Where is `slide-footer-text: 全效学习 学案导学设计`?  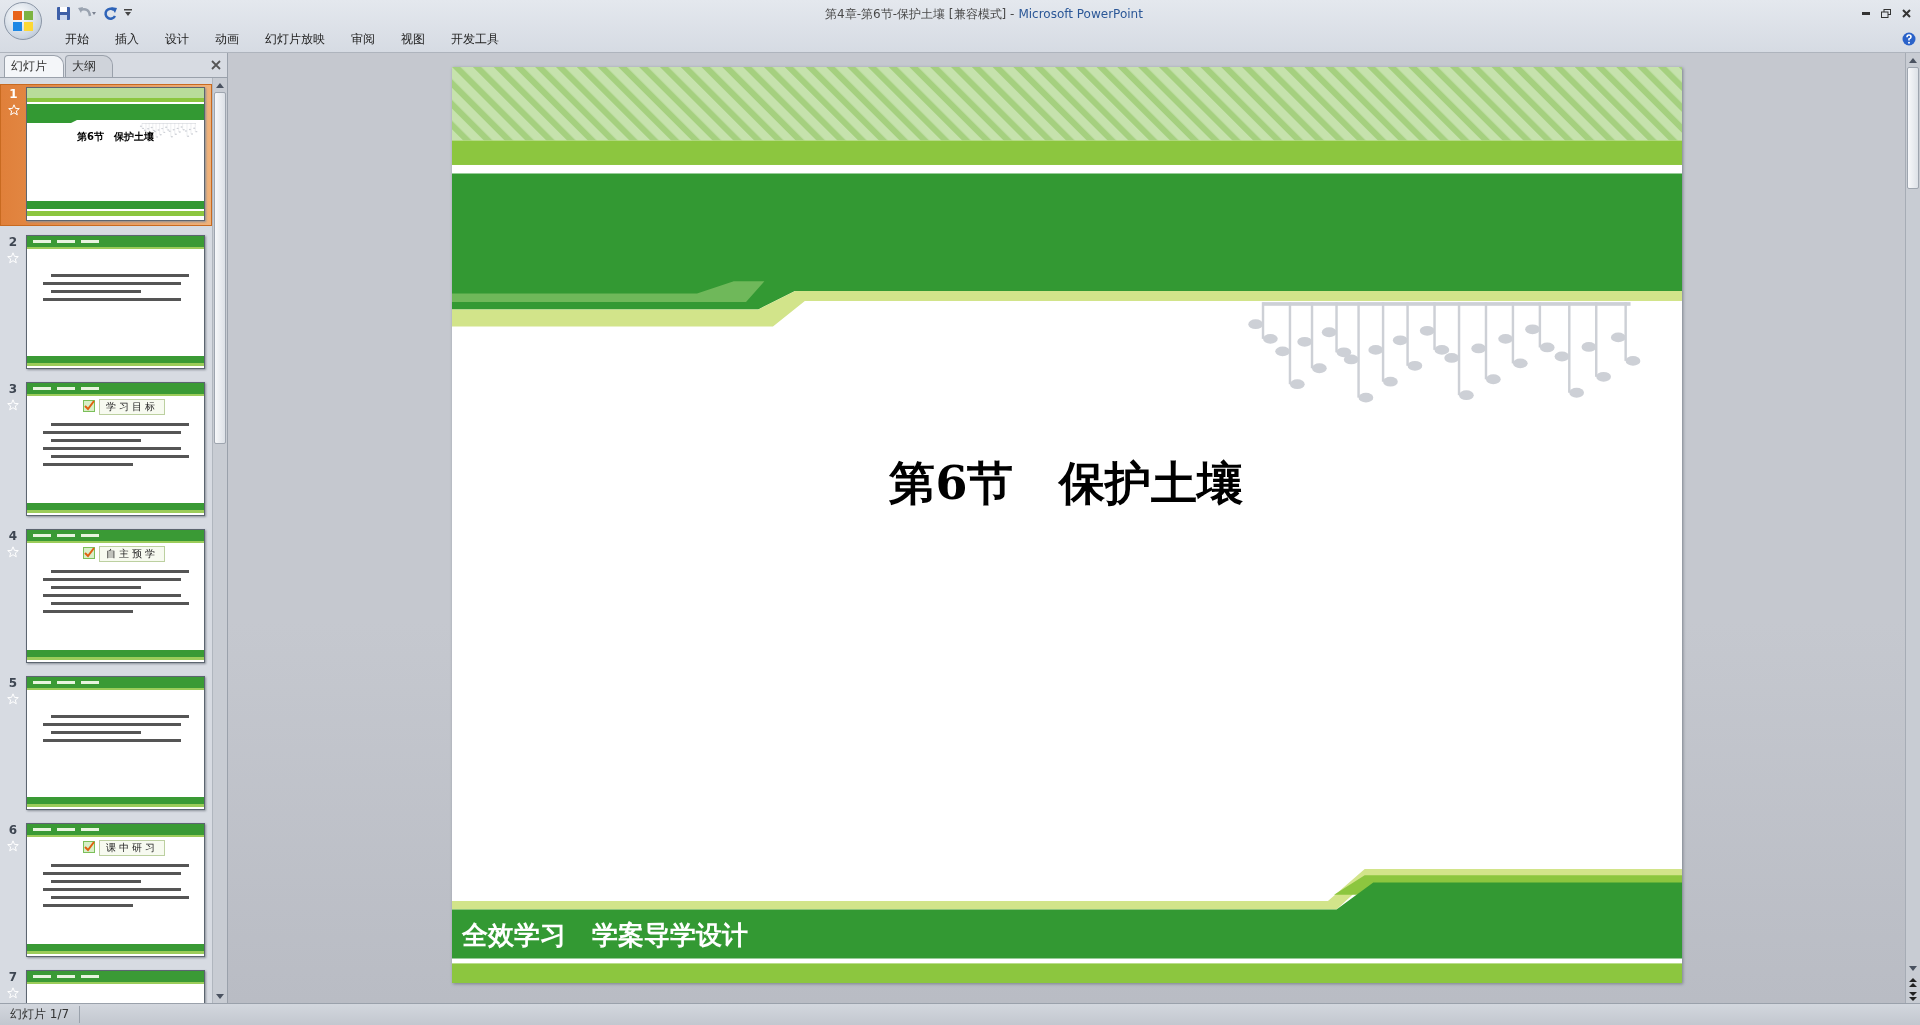
slide-footer-text: 全效学习 学案导学设计 is located at coordinates (604, 935).